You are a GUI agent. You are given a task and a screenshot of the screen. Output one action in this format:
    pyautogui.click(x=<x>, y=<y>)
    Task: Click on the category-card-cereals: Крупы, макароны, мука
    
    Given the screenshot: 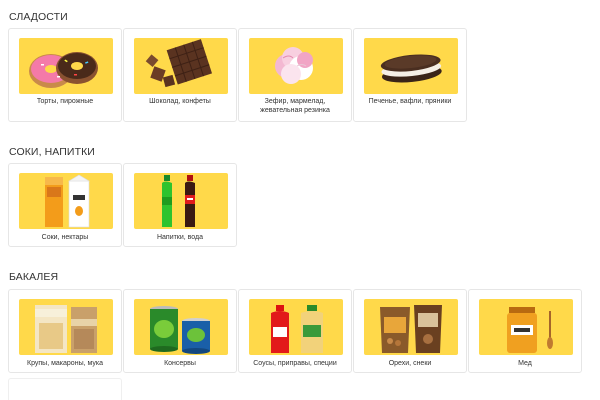 What is the action you would take?
    pyautogui.click(x=65, y=331)
    